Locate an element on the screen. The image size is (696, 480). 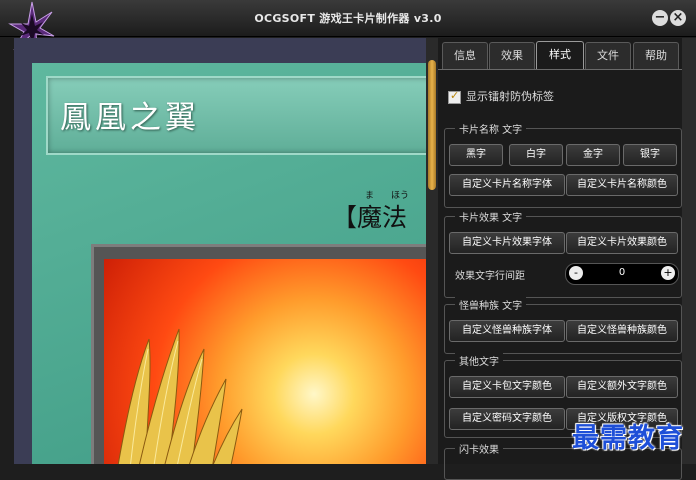
tab-info: 信息 is located at coordinates (465, 55).